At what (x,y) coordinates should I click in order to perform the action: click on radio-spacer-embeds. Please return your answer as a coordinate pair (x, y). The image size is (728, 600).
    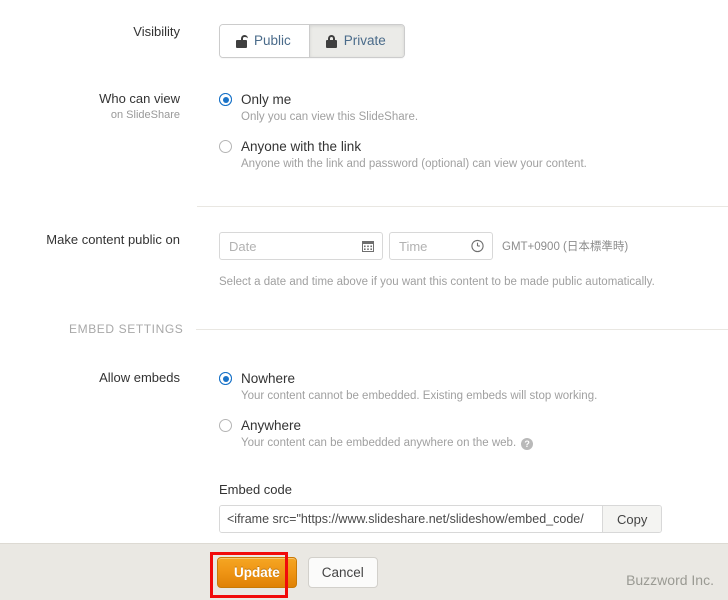
    Looking at the image, I should click on (473, 411).